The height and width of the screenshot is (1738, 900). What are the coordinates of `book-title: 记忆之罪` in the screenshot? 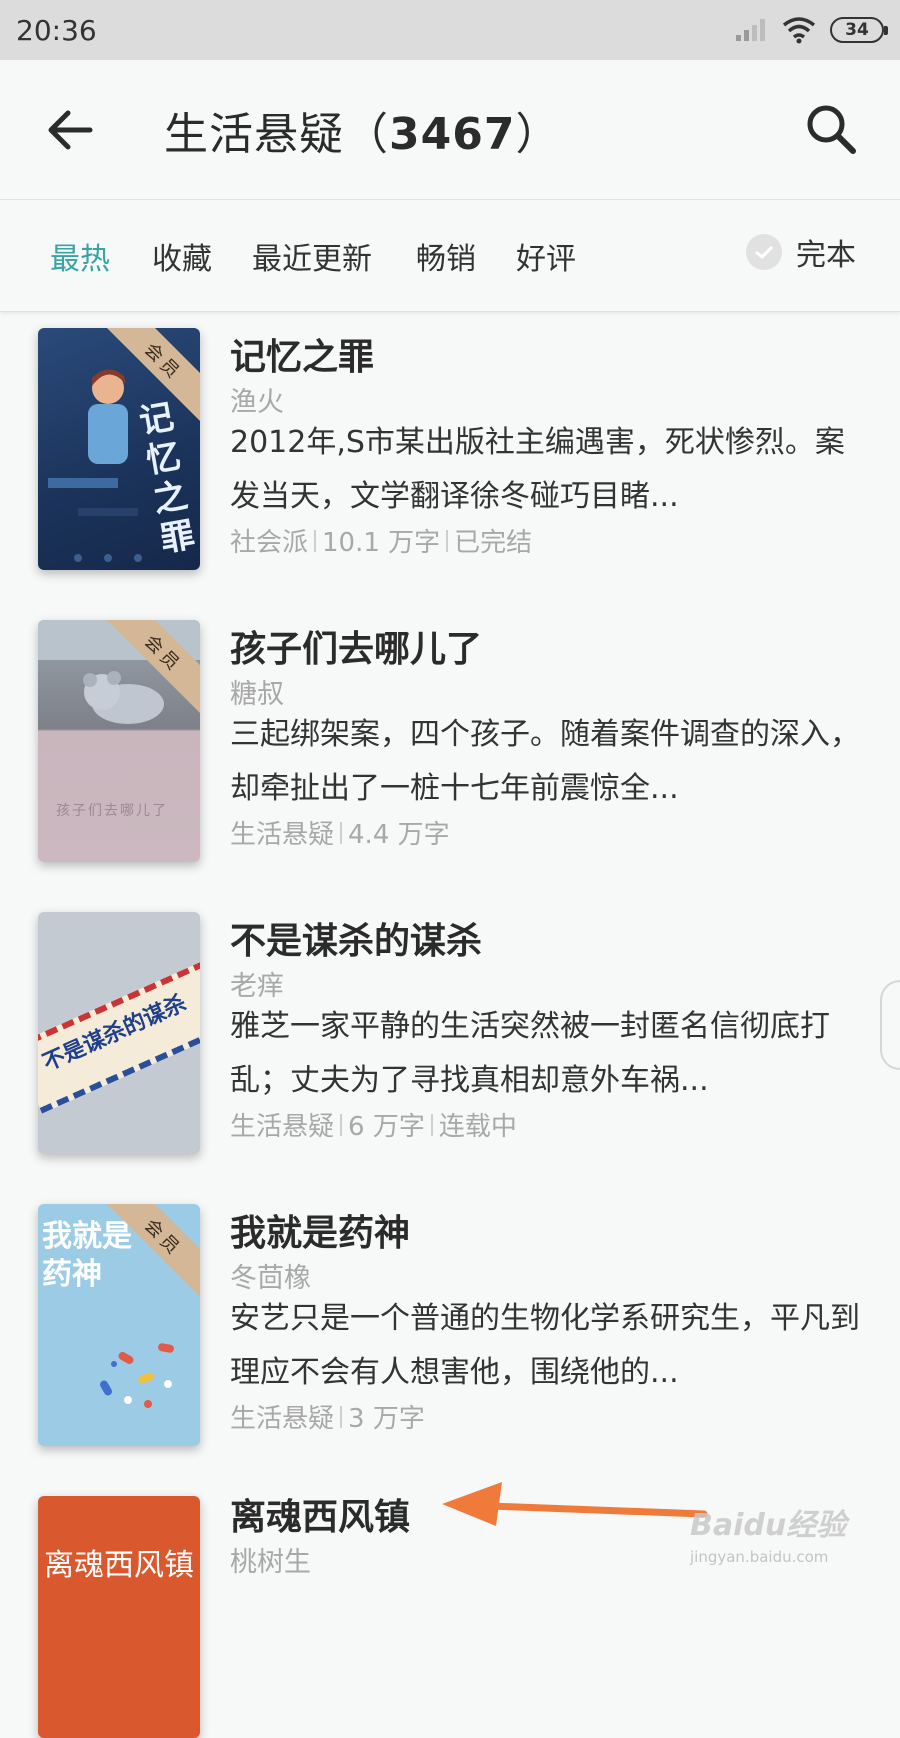 It's located at (302, 357).